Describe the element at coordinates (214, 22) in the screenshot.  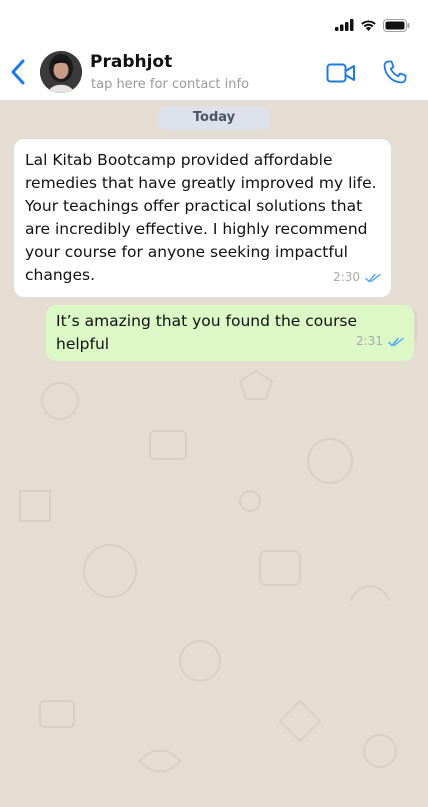
I see `status-bar` at that location.